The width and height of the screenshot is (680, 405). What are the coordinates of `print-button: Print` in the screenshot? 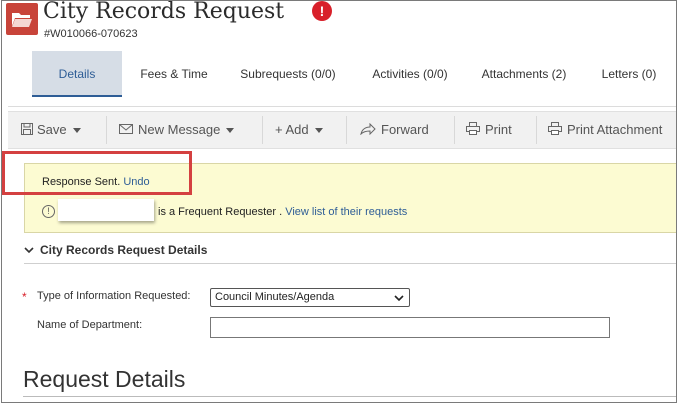 It's located at (489, 130).